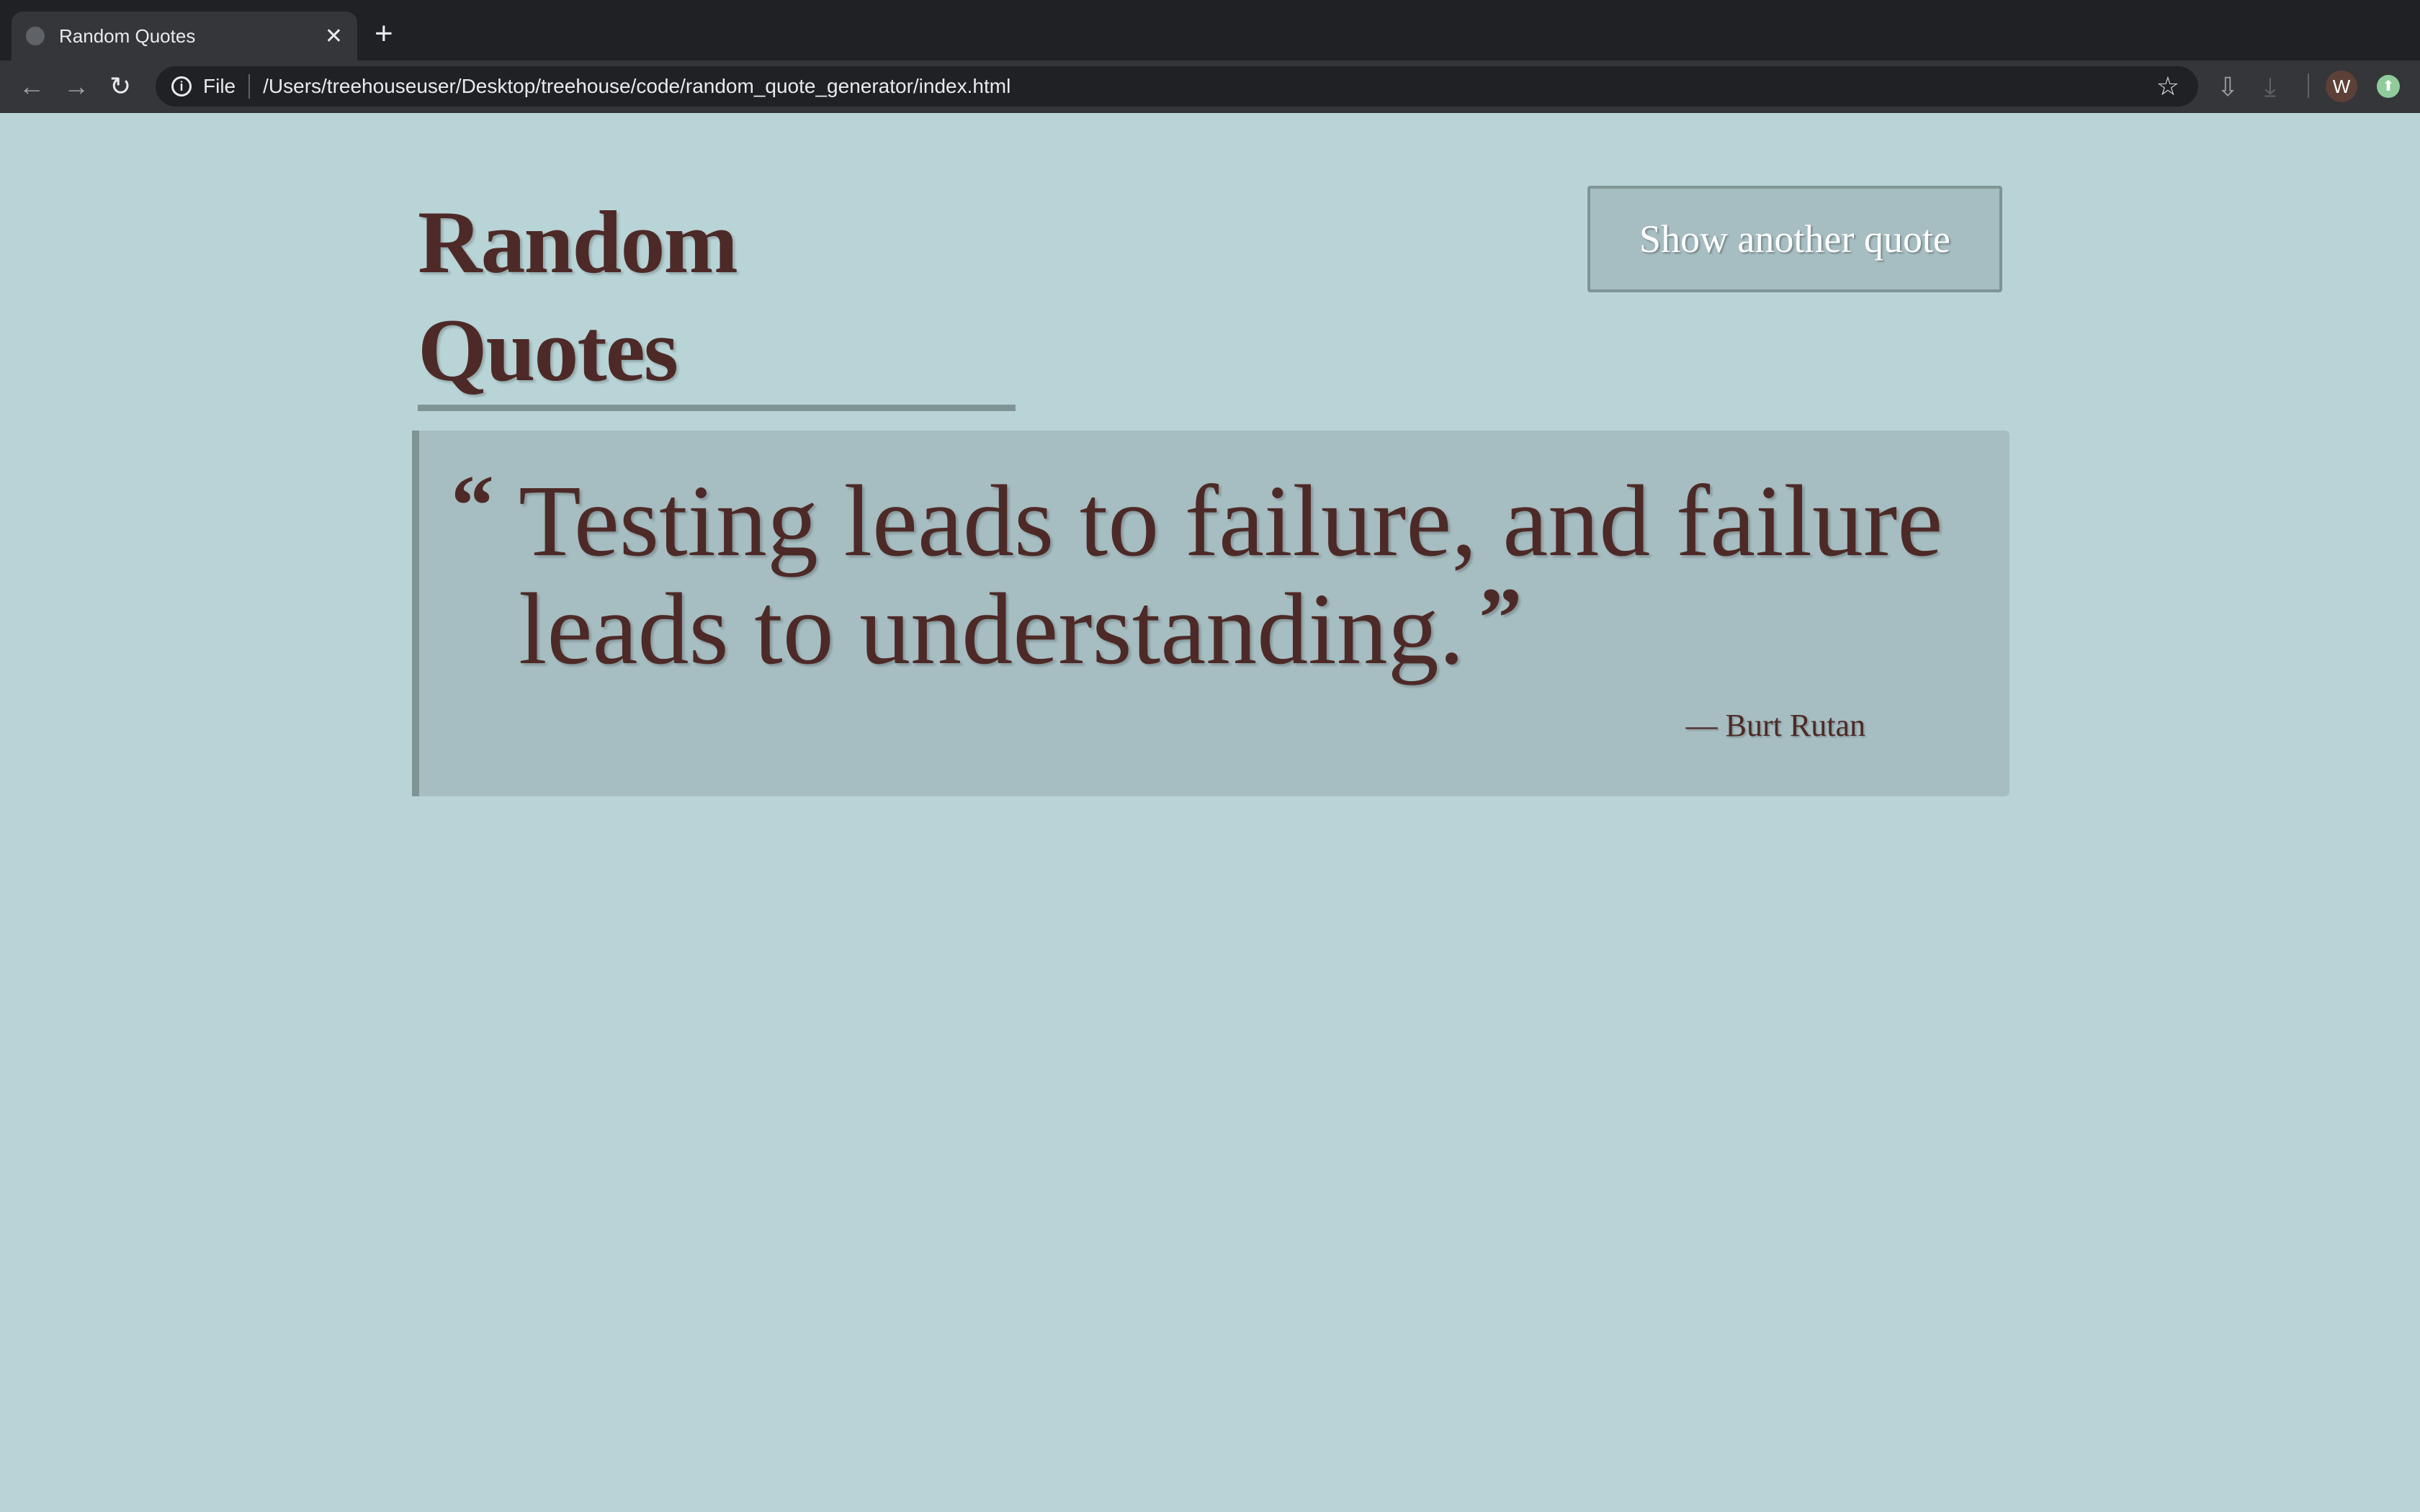 Image resolution: width=2420 pixels, height=1512 pixels. What do you see at coordinates (1501, 617) in the screenshot?
I see `close-quote-mark: ”` at bounding box center [1501, 617].